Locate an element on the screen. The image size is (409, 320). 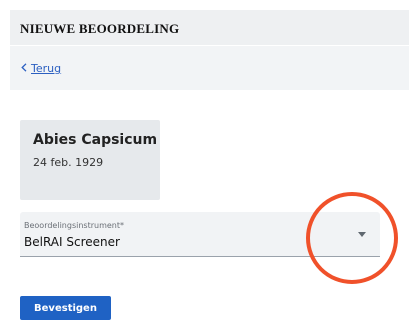
chevron-left-icon is located at coordinates (24, 68).